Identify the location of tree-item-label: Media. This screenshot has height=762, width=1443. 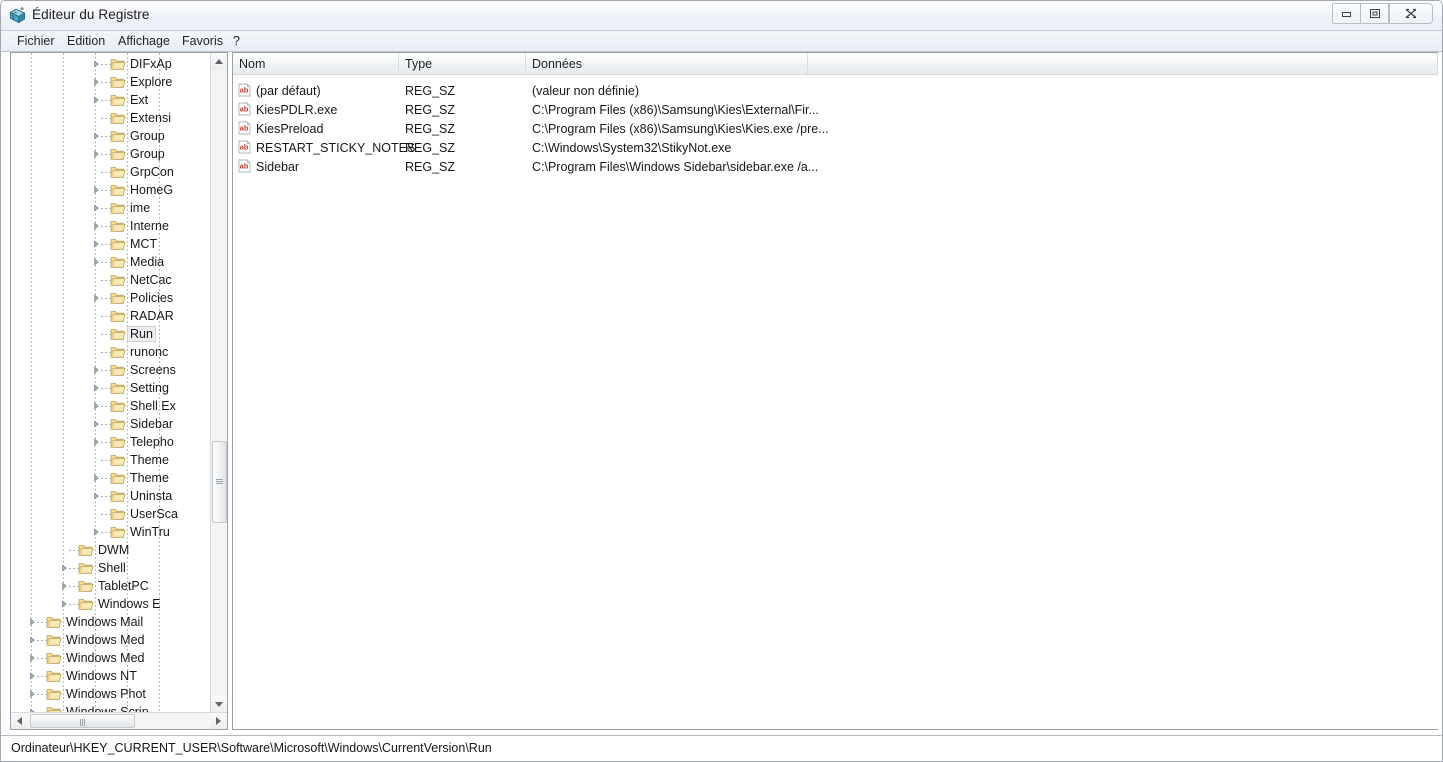
(147, 262).